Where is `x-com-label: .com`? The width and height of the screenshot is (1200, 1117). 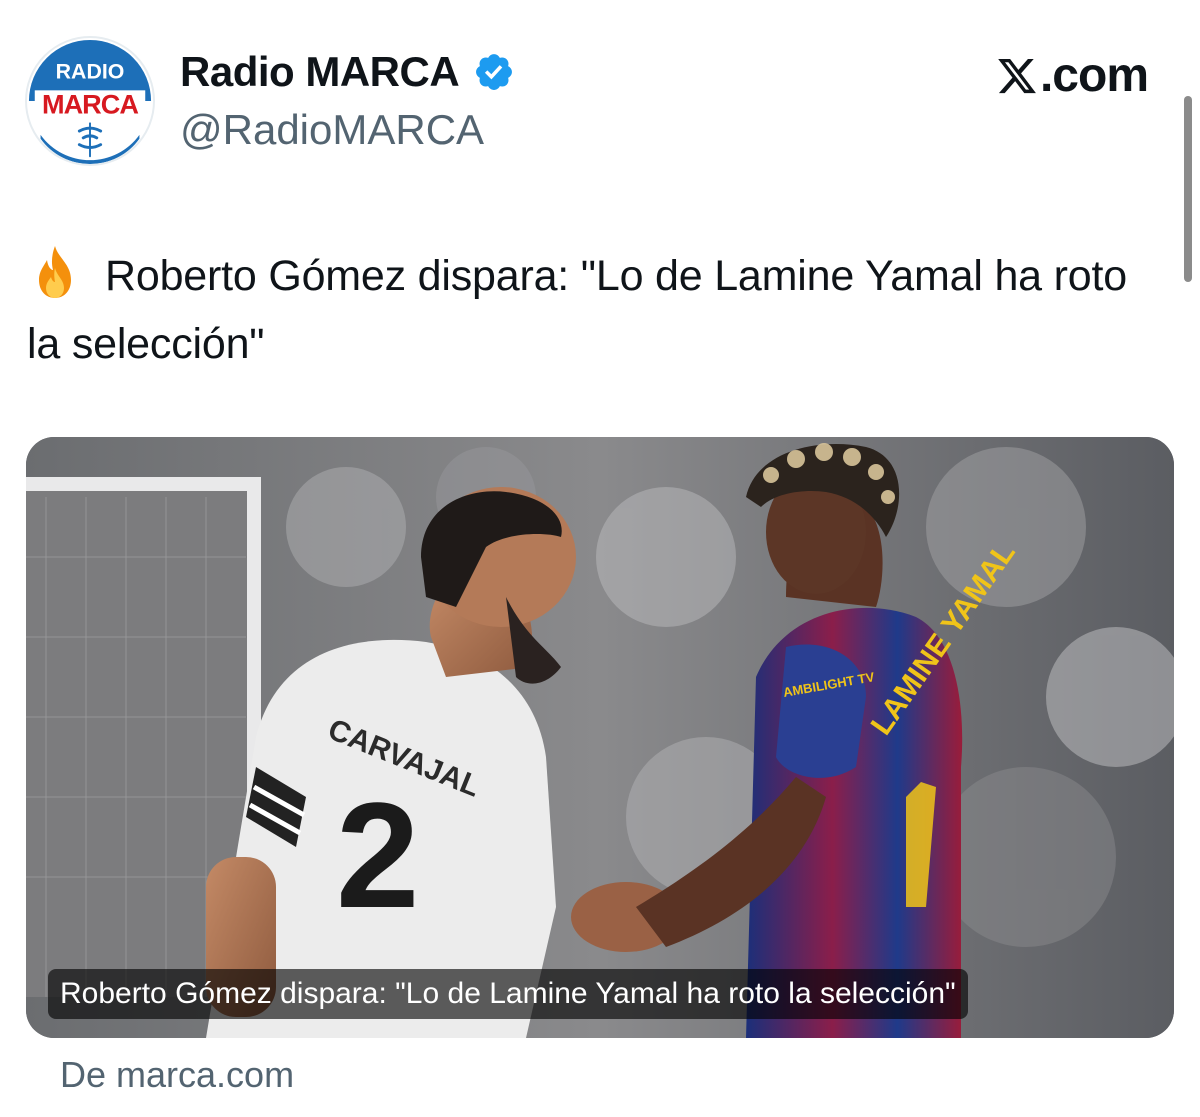 x-com-label: .com is located at coordinates (1094, 75).